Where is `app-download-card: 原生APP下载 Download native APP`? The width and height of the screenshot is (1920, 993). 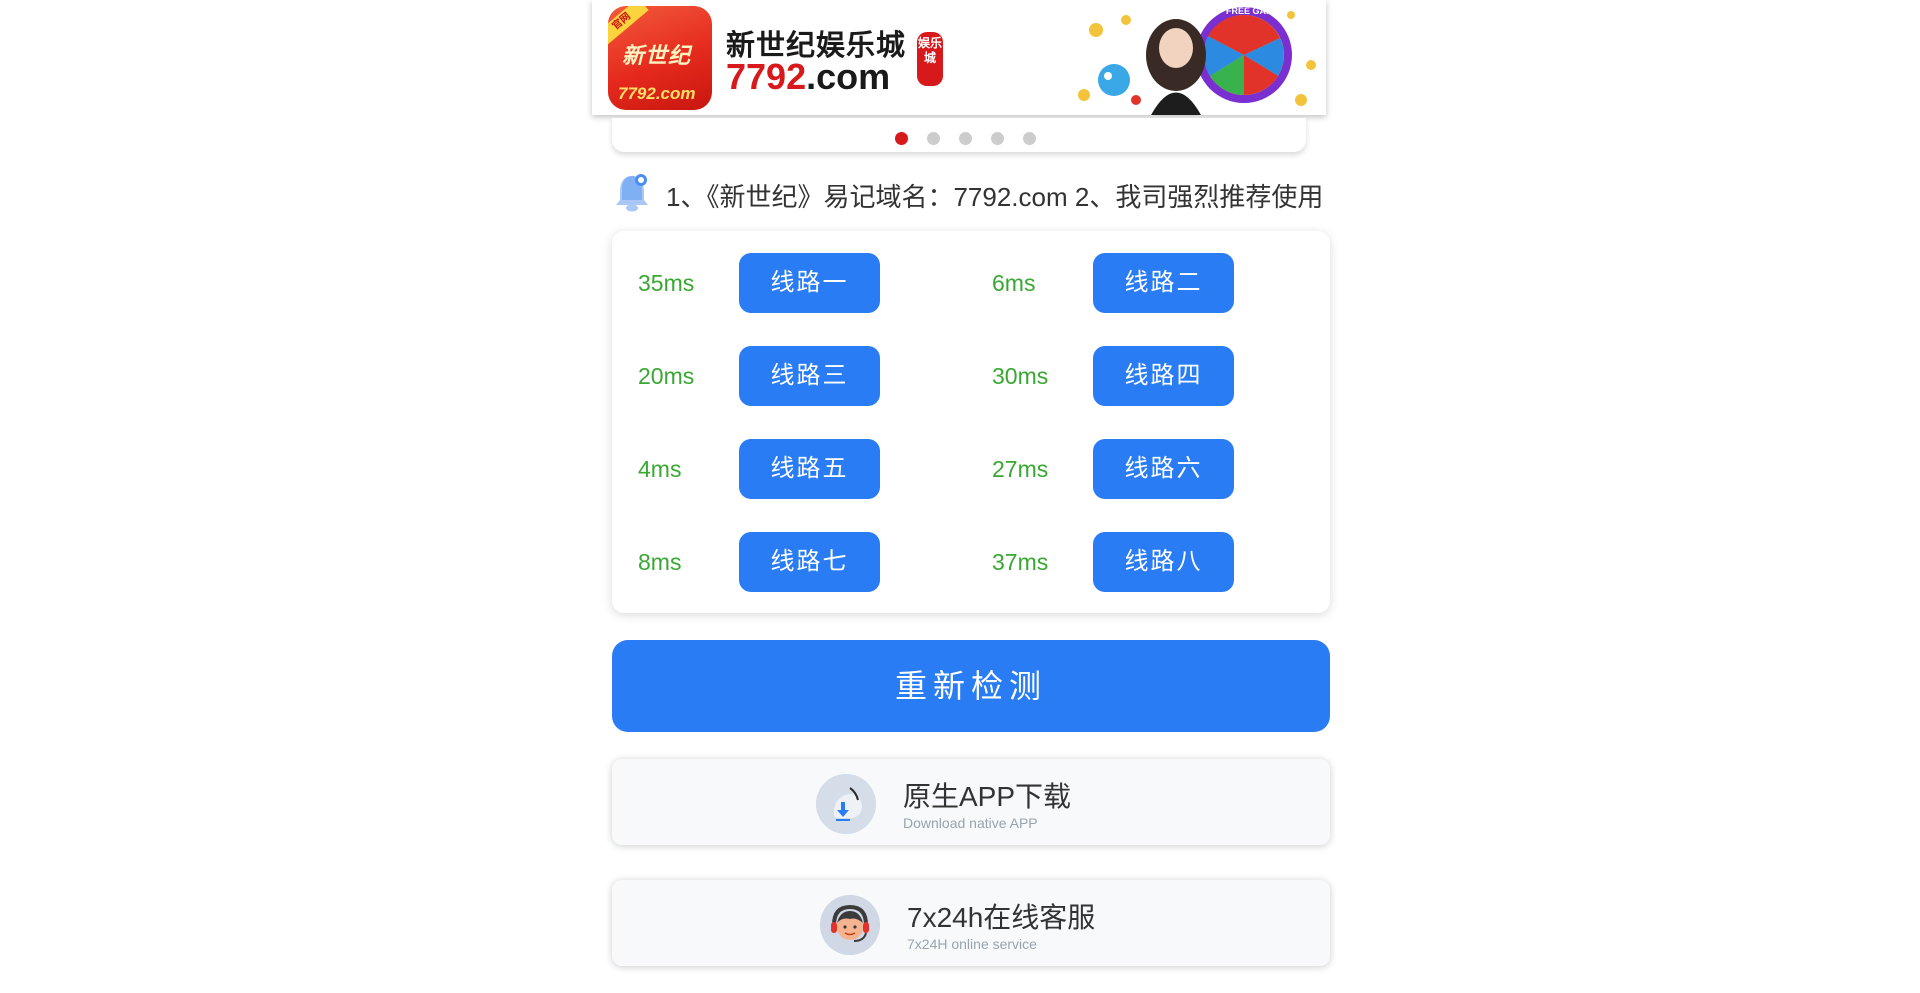
app-download-card: 原生APP下载 Download native APP is located at coordinates (971, 802).